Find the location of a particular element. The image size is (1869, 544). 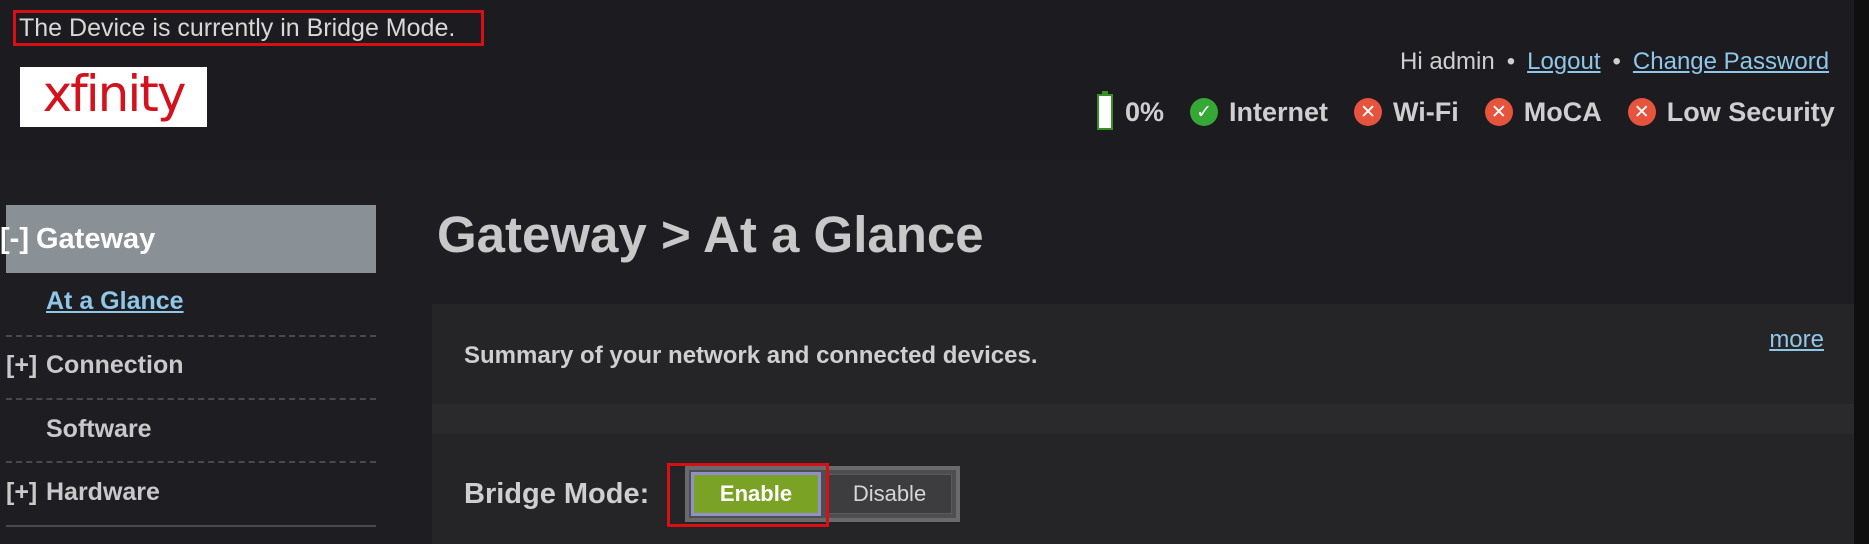

sidebar-item-label: Connection is located at coordinates (115, 365).